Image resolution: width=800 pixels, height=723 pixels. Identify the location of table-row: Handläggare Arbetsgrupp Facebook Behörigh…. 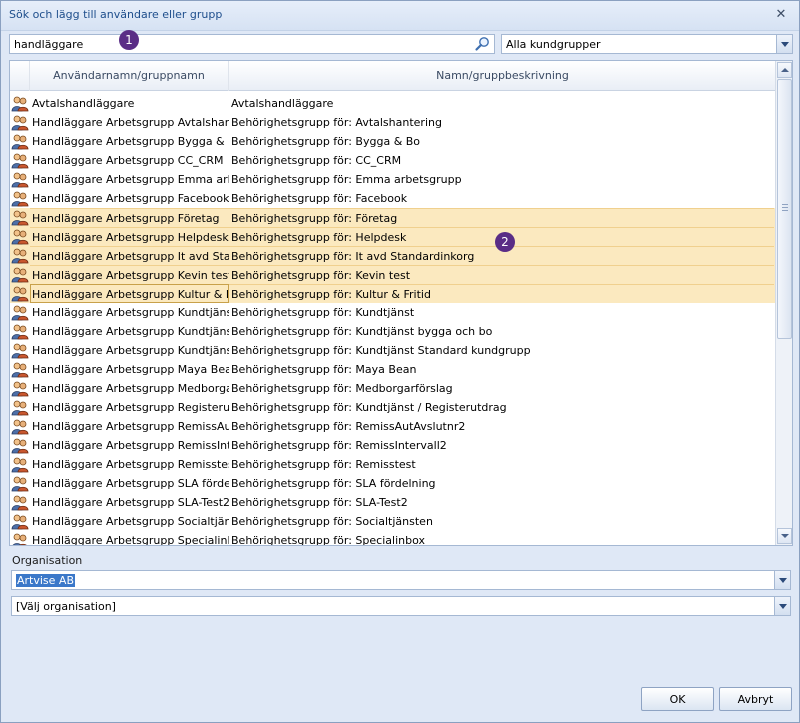
(393, 198).